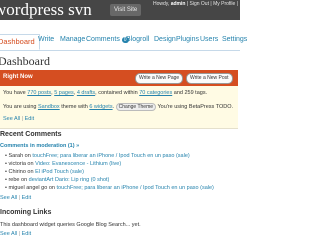 The height and width of the screenshot is (240, 320). Describe the element at coordinates (46, 39) in the screenshot. I see `tab-write: Write` at that location.